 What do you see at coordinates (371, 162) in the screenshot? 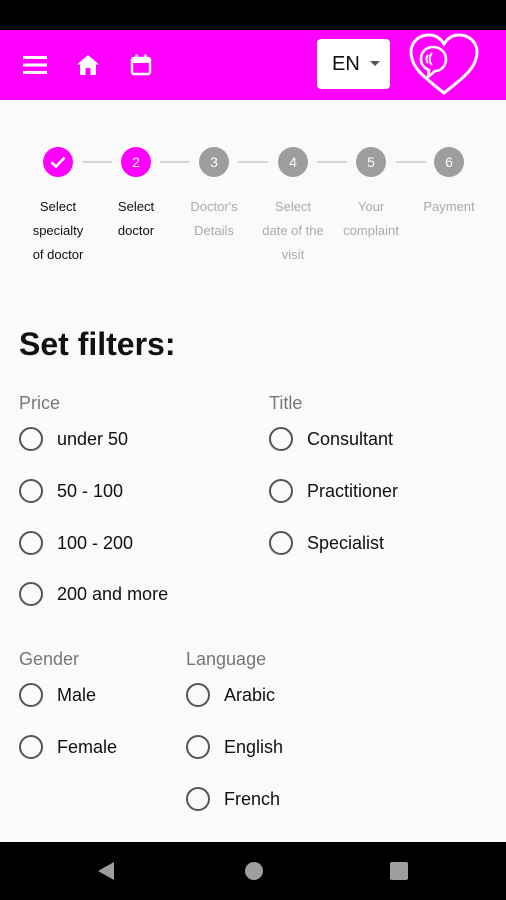
I see `step-5-circle: 5` at bounding box center [371, 162].